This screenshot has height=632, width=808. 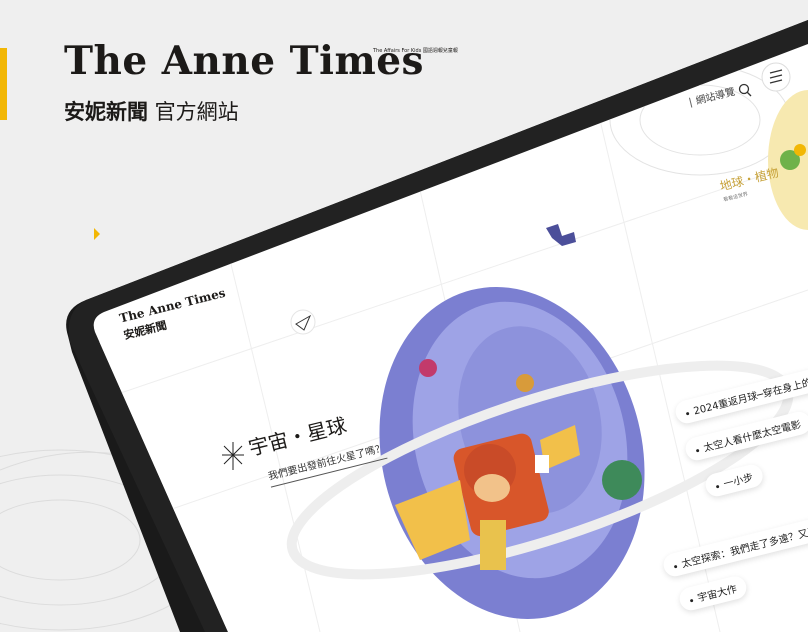 I want to click on paper-plane-icon, so click(x=303, y=322).